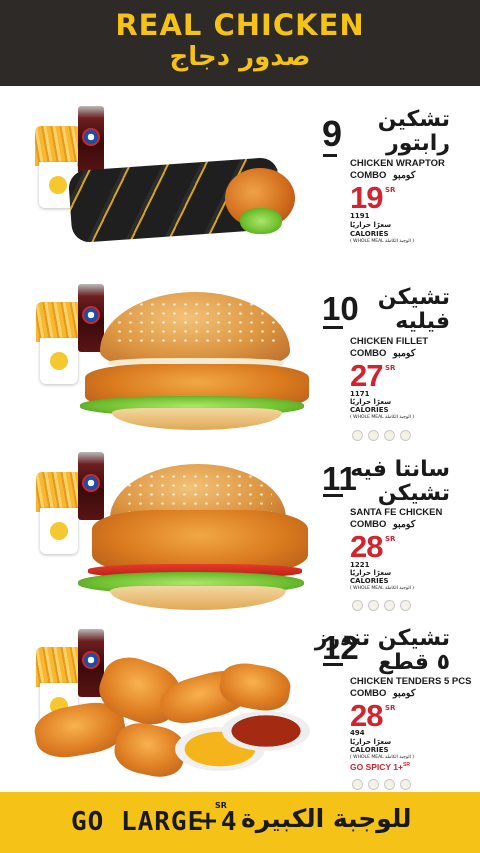 The width and height of the screenshot is (480, 853). What do you see at coordinates (413, 297) in the screenshot?
I see `item-name-arabic-line1: تشيكن` at bounding box center [413, 297].